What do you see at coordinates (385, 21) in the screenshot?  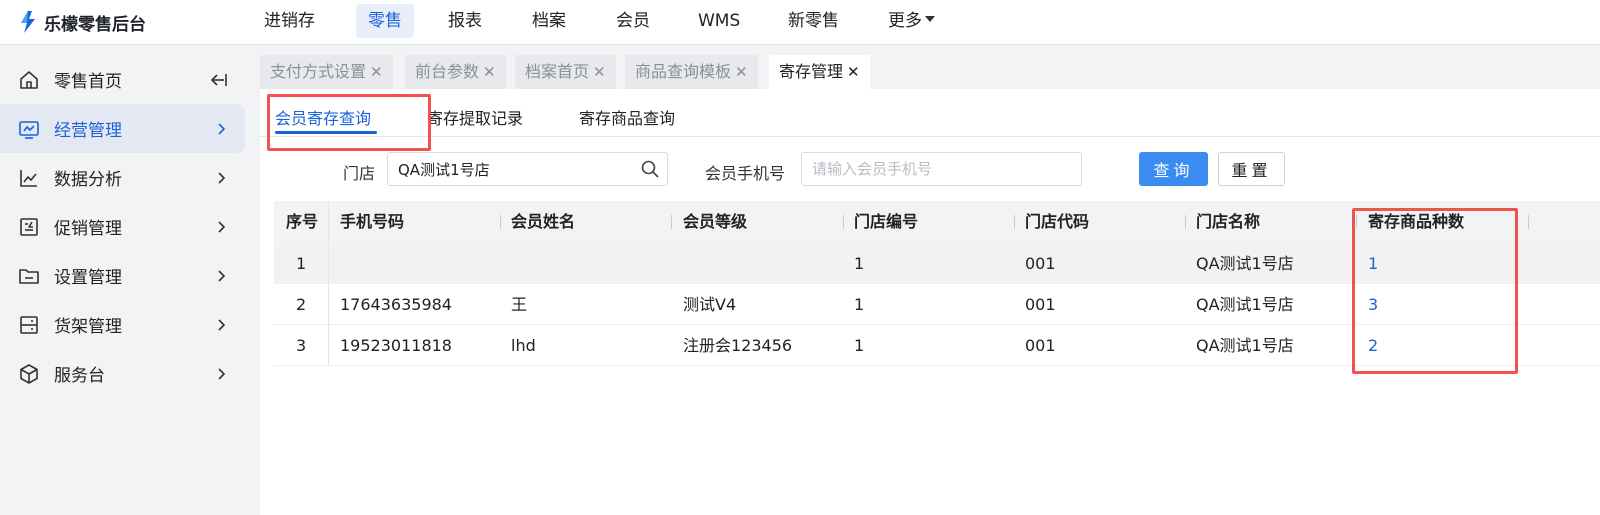 I see `topnav-item-retail: 零售` at bounding box center [385, 21].